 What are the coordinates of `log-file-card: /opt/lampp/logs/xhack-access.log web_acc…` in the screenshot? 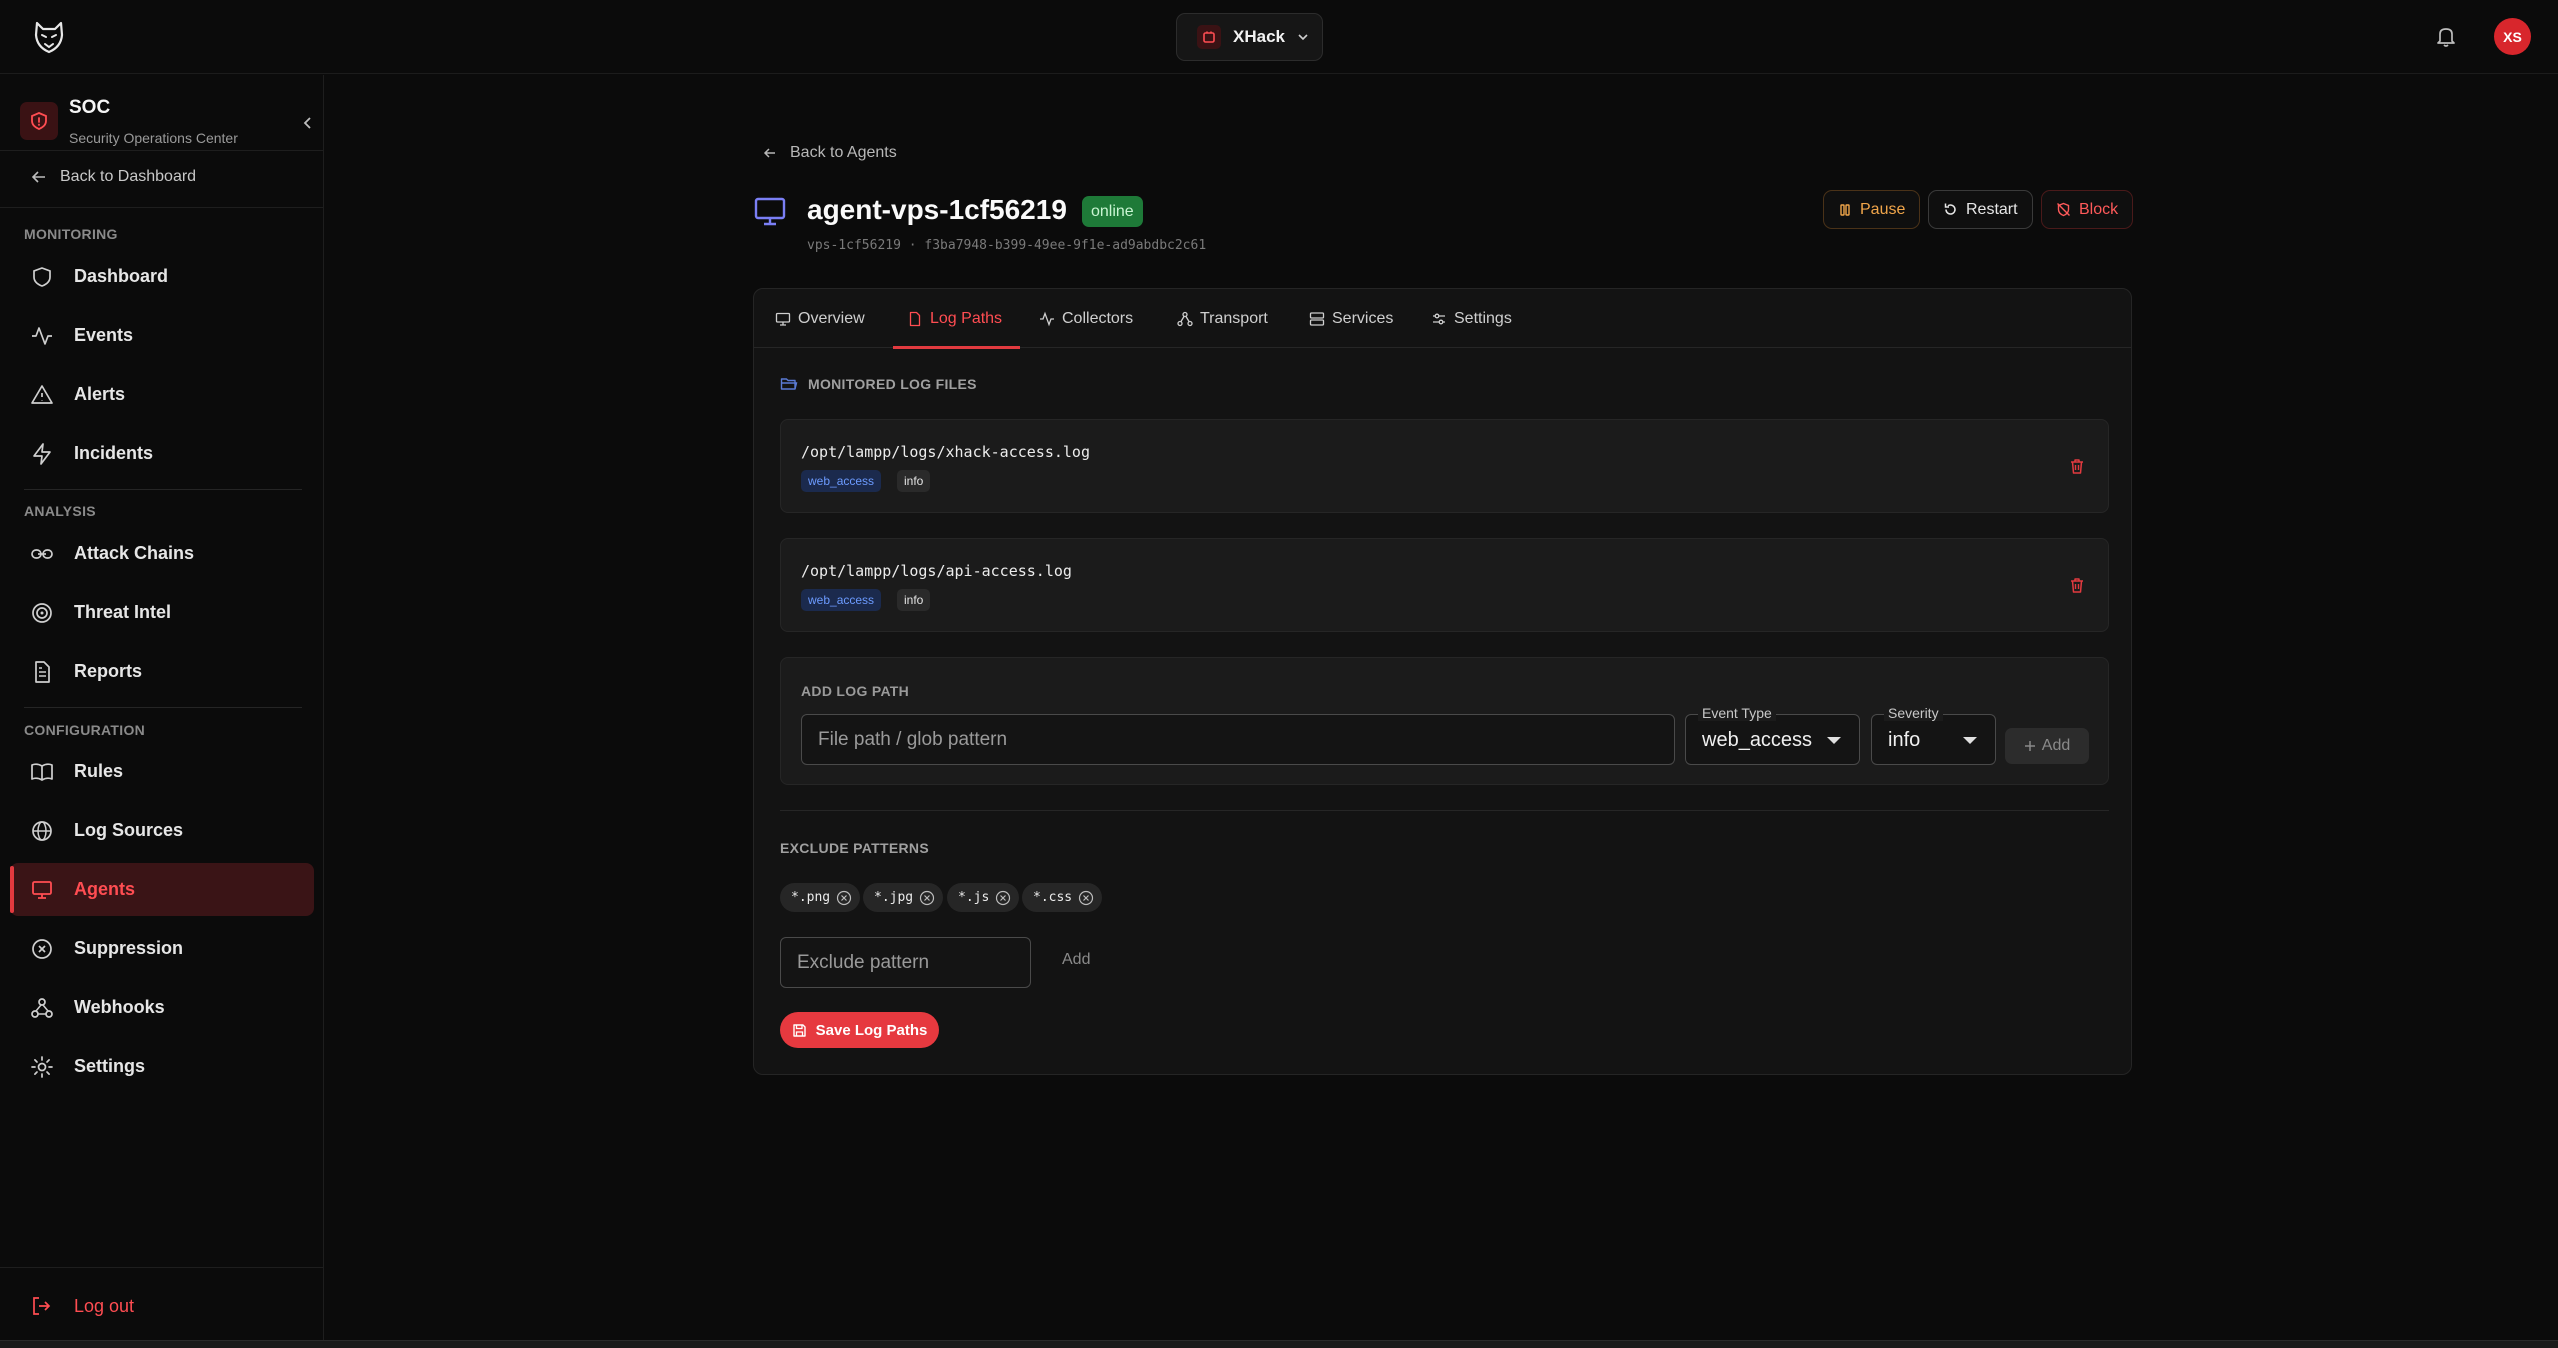 It's located at (1444, 466).